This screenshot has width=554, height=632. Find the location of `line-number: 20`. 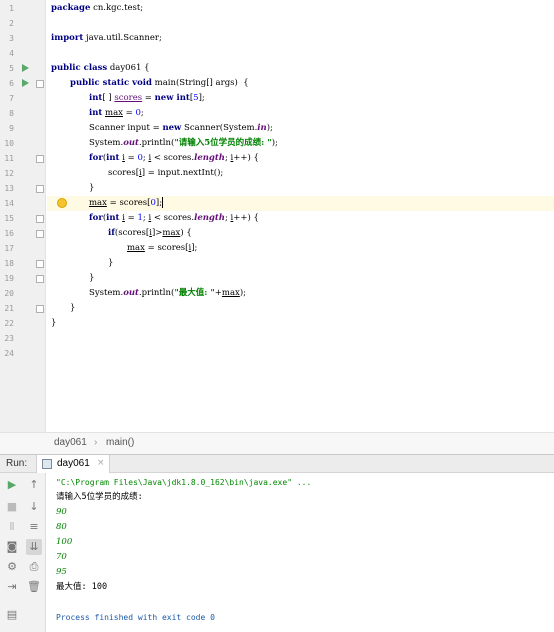

line-number: 20 is located at coordinates (9, 293).